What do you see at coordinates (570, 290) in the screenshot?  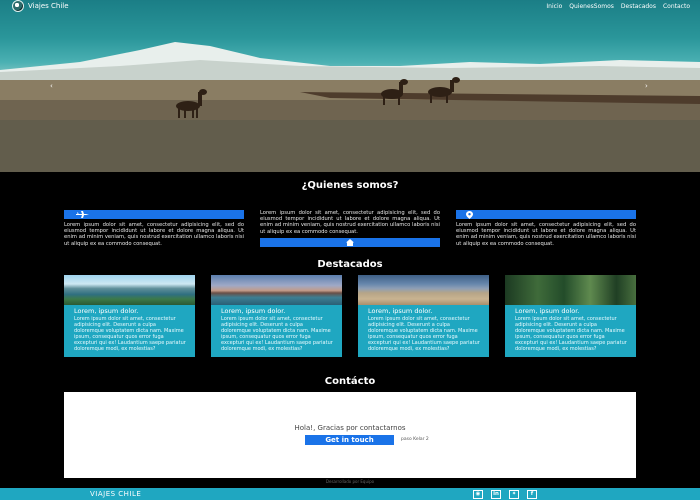 I see `card-image-forest` at bounding box center [570, 290].